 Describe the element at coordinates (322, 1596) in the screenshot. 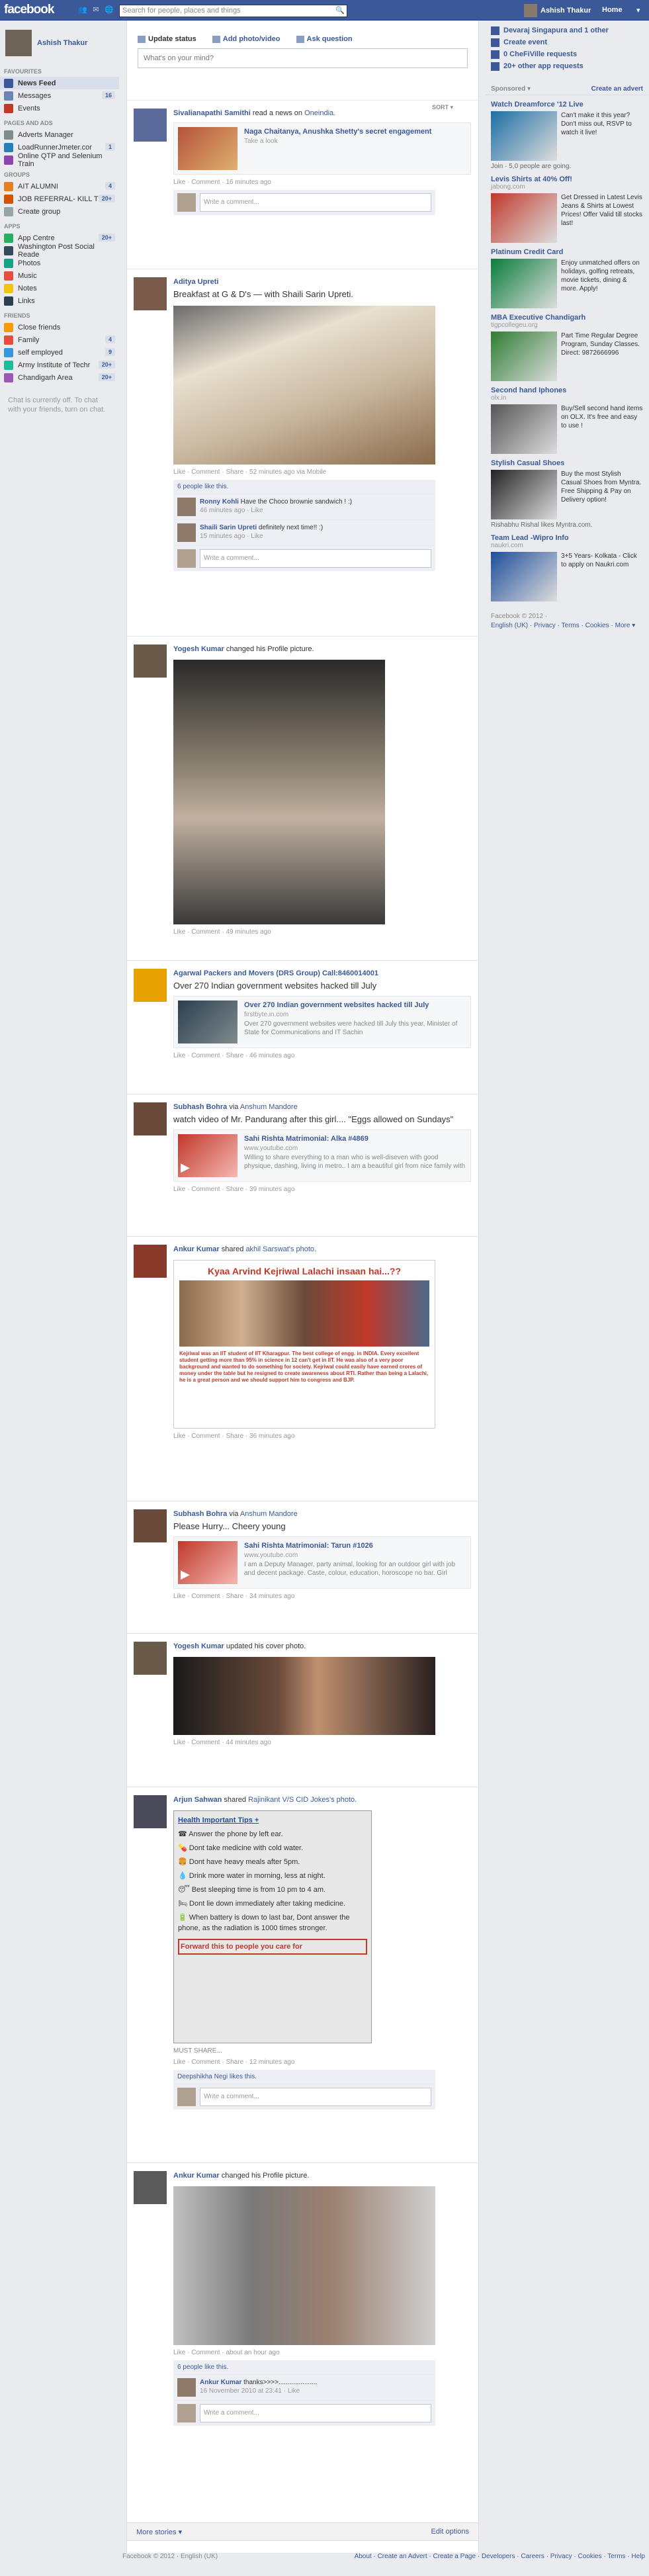

I see `story-meta: Like · Comment · Share · 34 minutes ago` at that location.